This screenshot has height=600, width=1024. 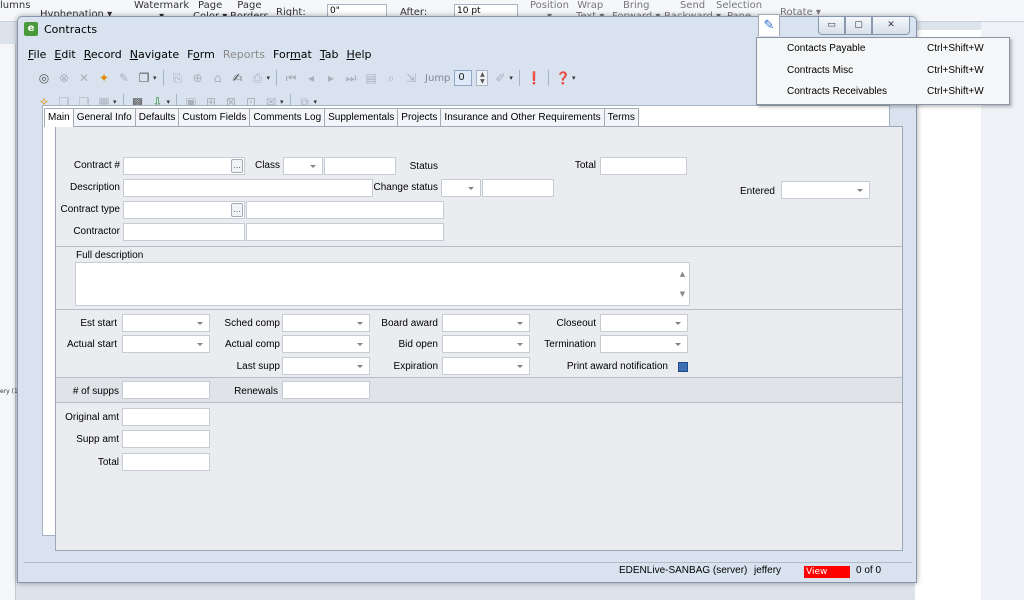 I want to click on menu-item-contacts-payable: Contacts Payable, so click(x=826, y=48).